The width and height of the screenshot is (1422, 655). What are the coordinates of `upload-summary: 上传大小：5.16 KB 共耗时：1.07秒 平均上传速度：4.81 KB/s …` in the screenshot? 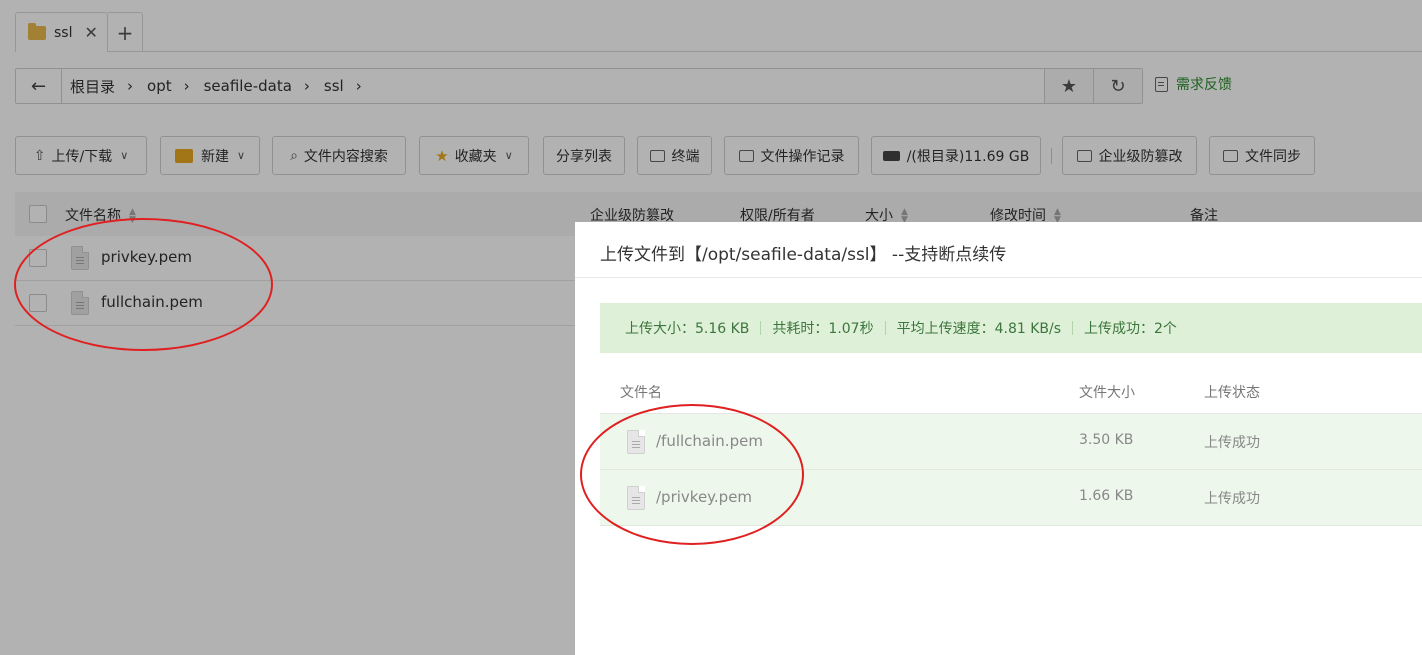 It's located at (1011, 328).